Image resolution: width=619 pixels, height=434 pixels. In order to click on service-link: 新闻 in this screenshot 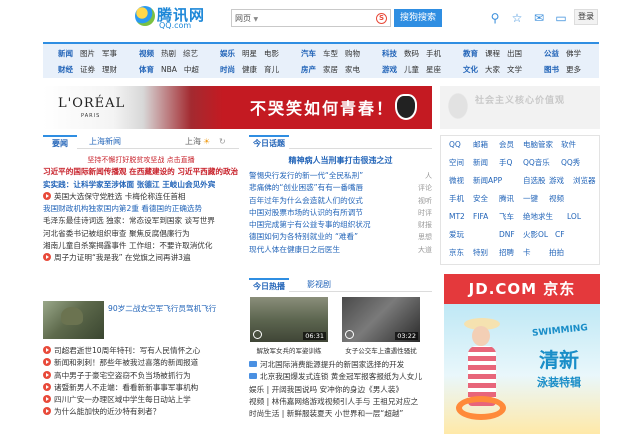, I will do `click(480, 163)`.